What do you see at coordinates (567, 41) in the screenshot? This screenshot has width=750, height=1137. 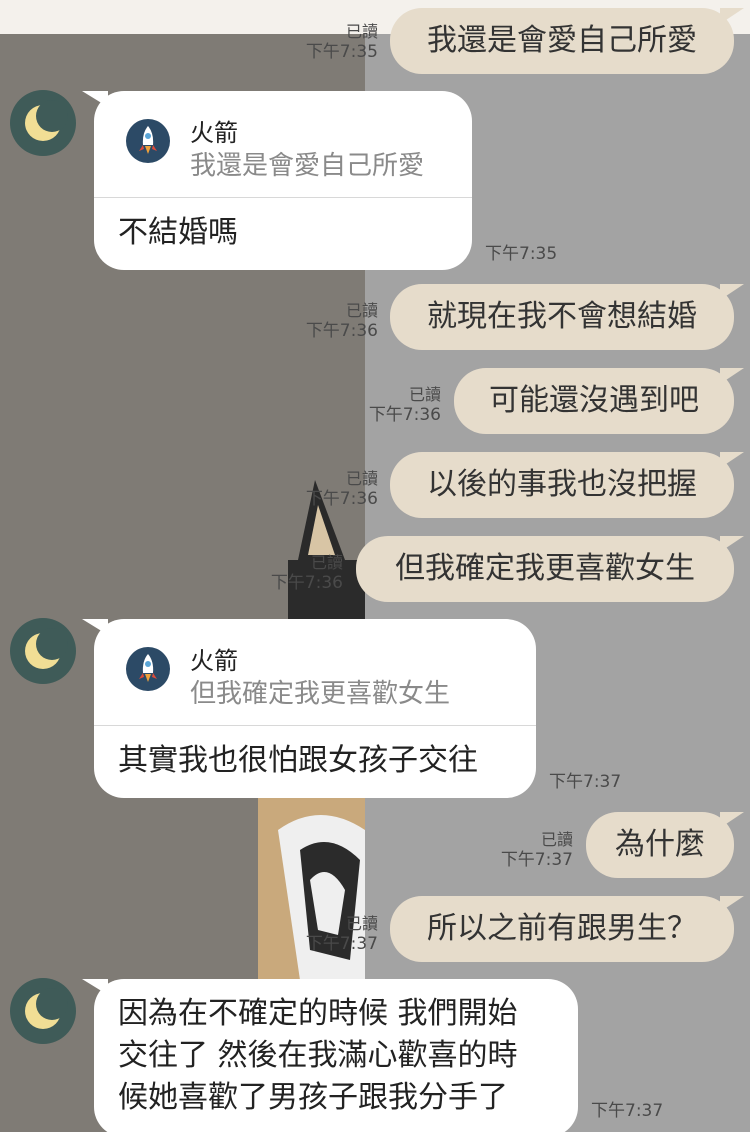 I see `outgoing-message-bubble: 我還是會愛自己所愛` at bounding box center [567, 41].